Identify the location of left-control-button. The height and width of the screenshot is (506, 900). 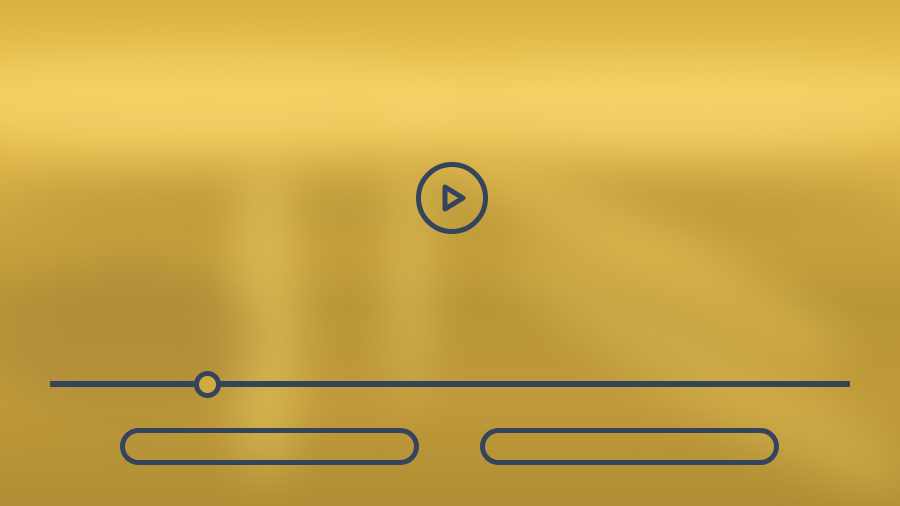
(269, 446).